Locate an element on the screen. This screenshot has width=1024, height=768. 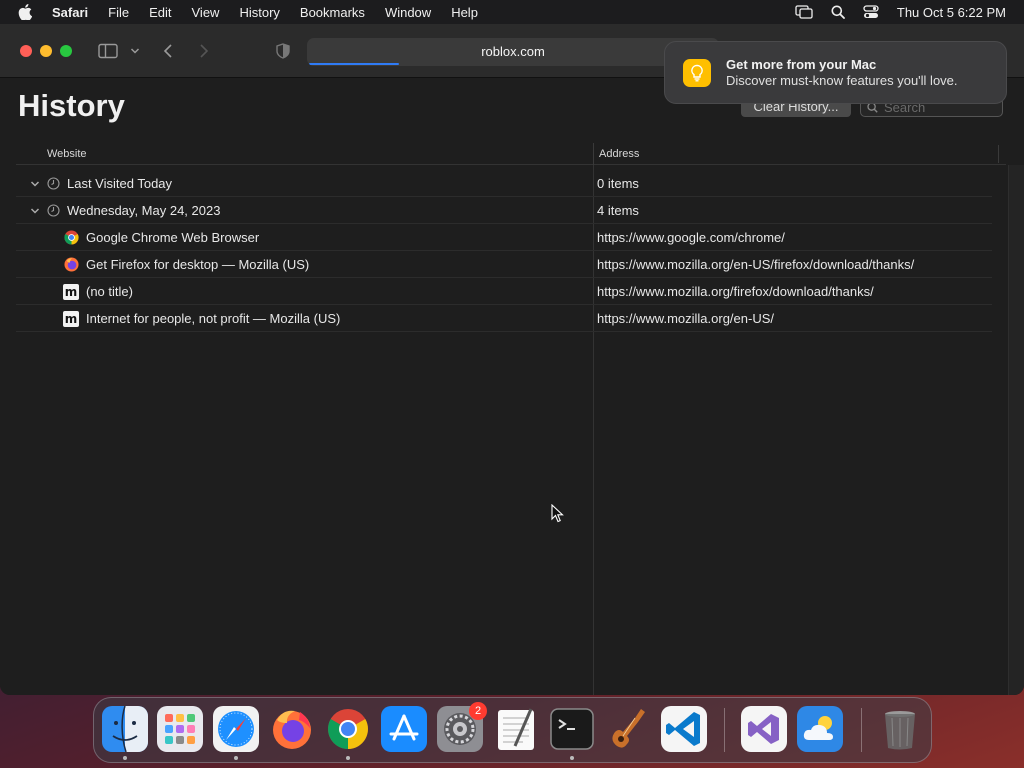
menu-window: Window is located at coordinates (408, 12).